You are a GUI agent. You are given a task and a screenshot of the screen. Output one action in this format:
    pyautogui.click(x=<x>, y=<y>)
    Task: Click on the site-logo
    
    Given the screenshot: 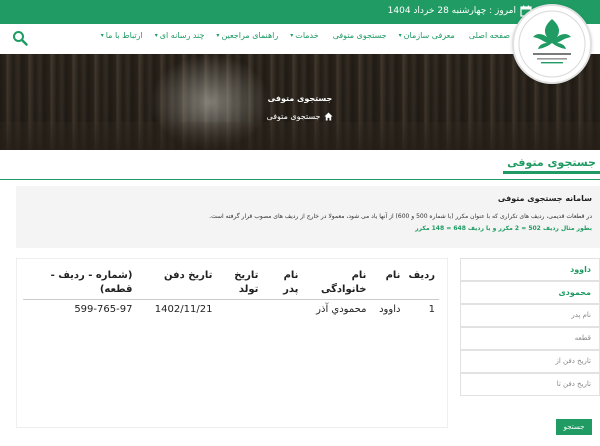 What is the action you would take?
    pyautogui.click(x=552, y=44)
    